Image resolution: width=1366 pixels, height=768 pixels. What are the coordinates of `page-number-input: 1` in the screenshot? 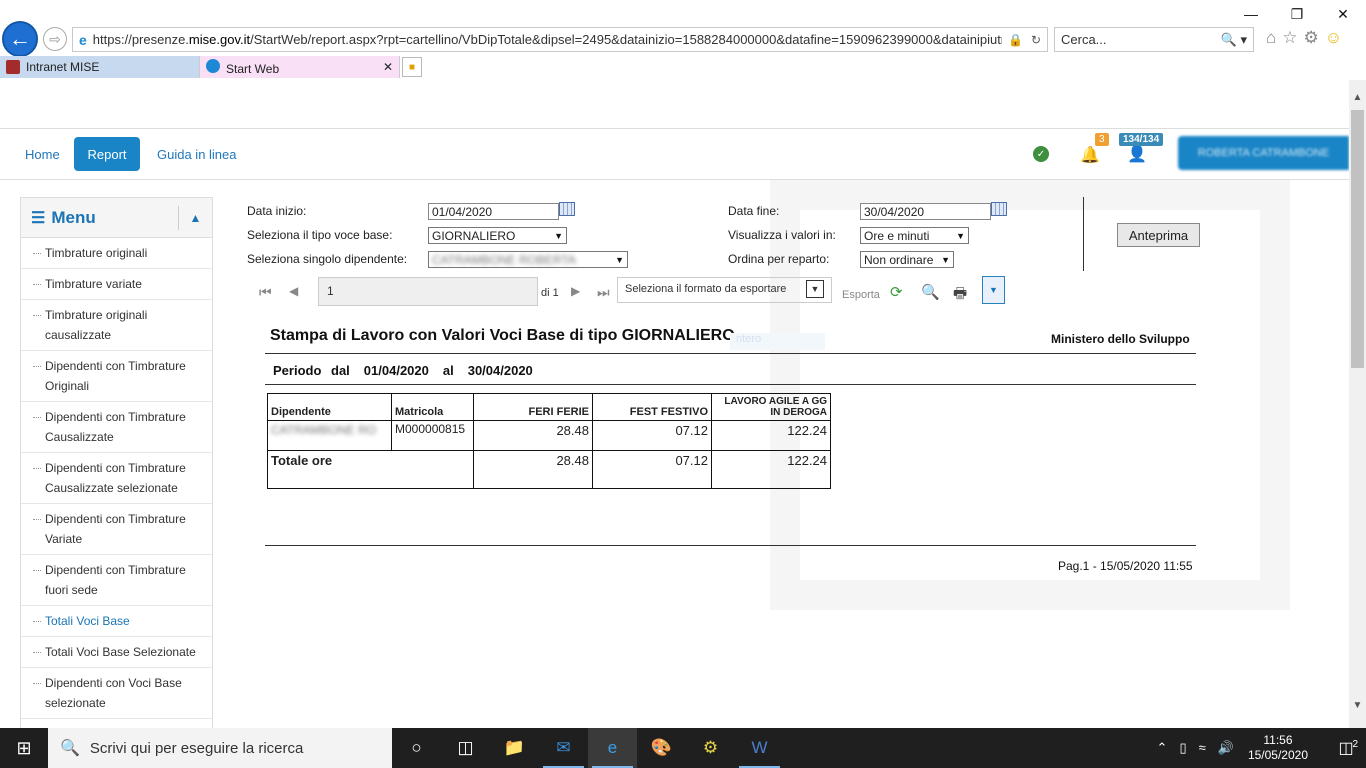 It's located at (428, 291).